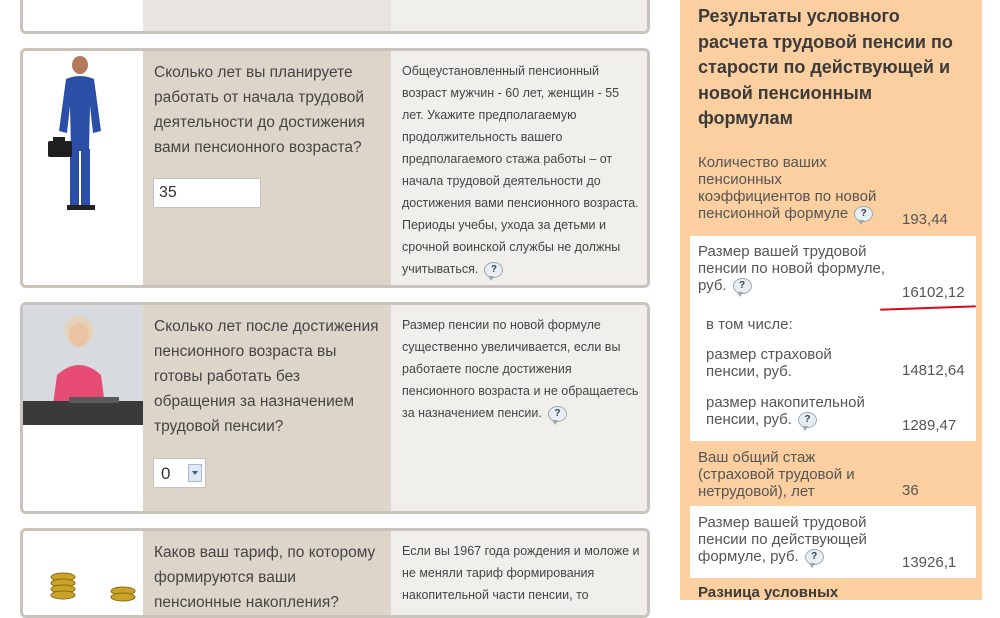 The width and height of the screenshot is (1000, 618). I want to click on worker-figure-icon, so click(74, 133).